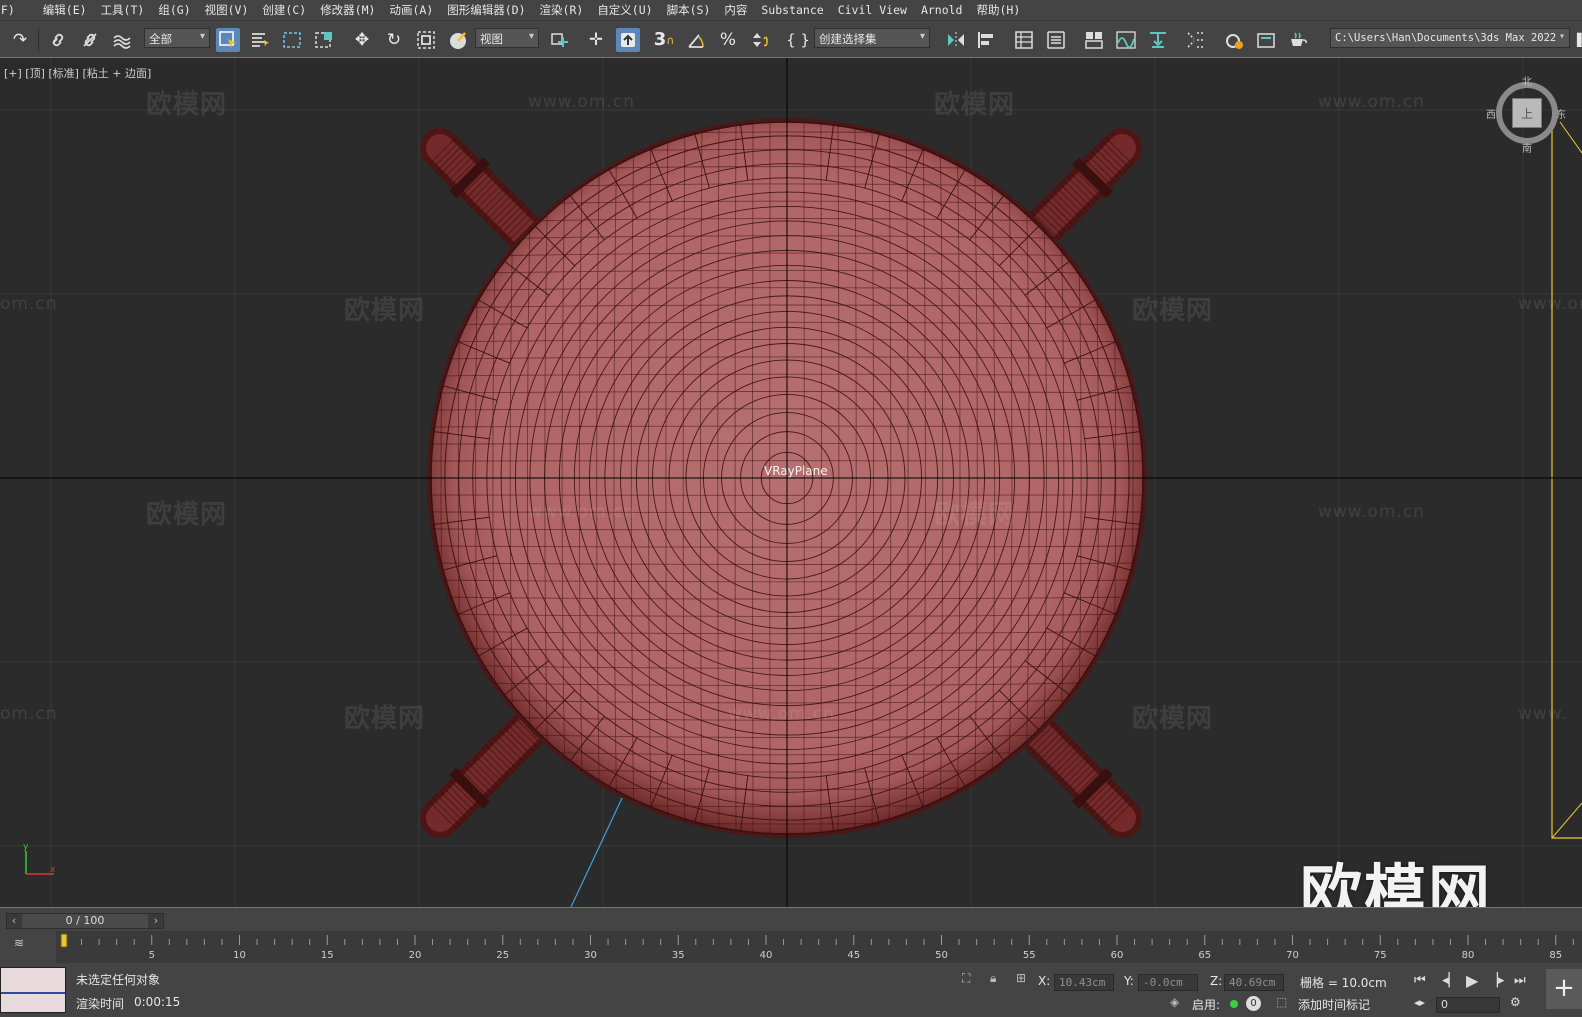 This screenshot has height=1017, width=1582. What do you see at coordinates (1450, 980) in the screenshot?
I see `previous-frame-icon: ◂▏` at bounding box center [1450, 980].